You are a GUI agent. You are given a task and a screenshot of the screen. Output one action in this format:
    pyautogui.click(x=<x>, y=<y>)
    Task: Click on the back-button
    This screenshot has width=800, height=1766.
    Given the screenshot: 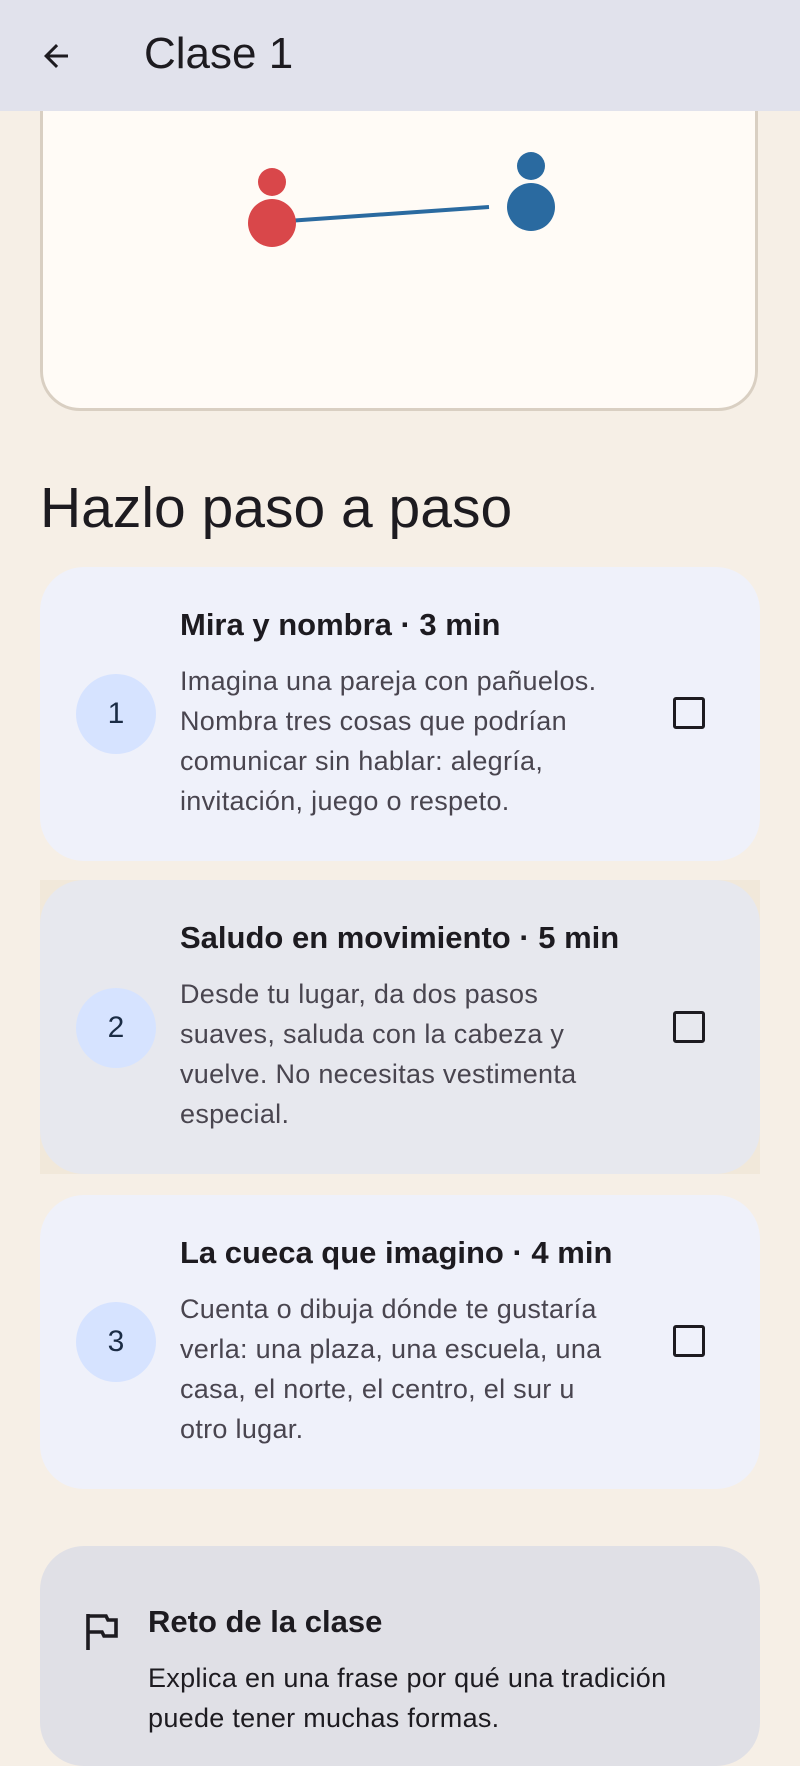 What is the action you would take?
    pyautogui.click(x=56, y=56)
    